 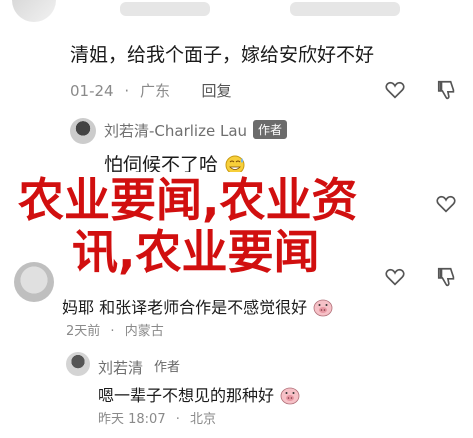 I want to click on comment-1-heart-icon, so click(x=395, y=90).